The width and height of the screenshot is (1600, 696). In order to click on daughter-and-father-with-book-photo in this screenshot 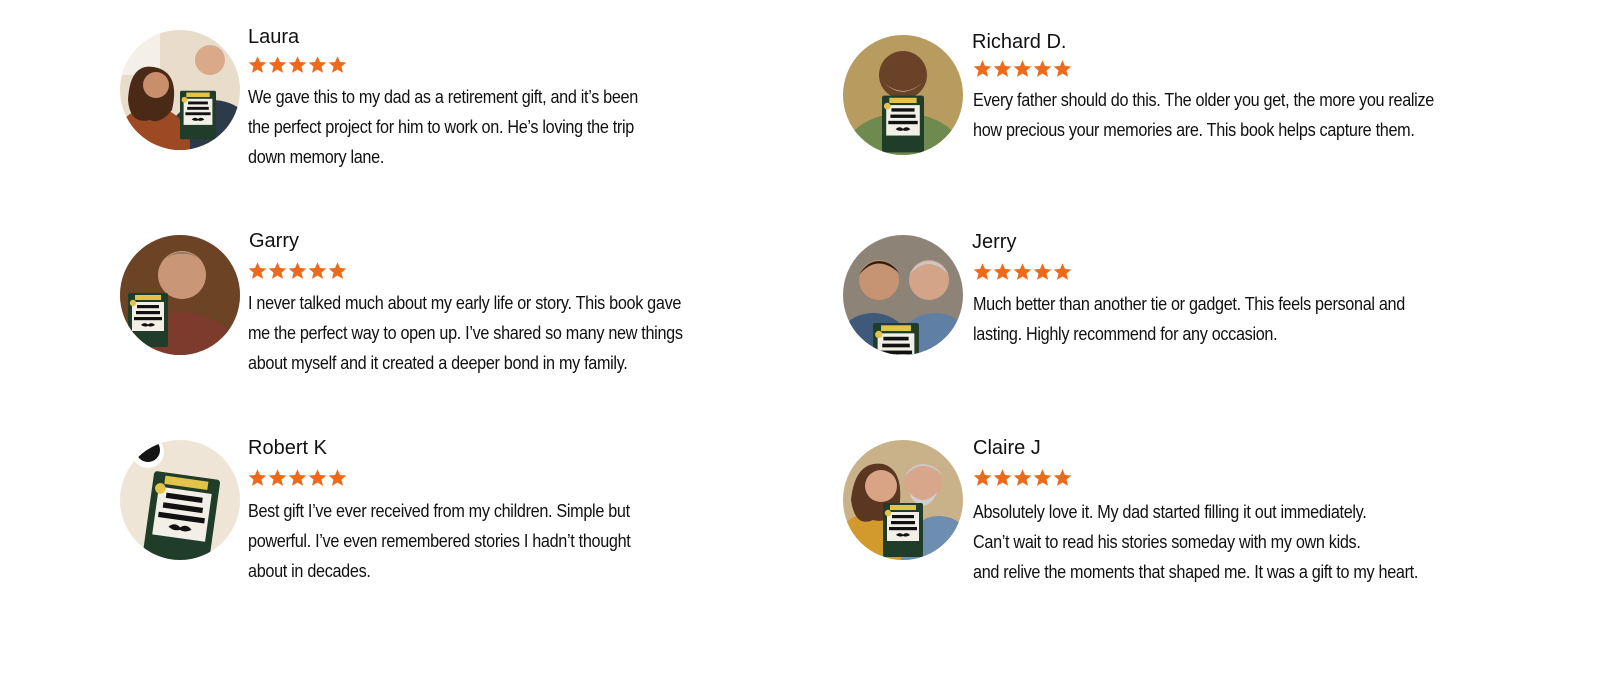, I will do `click(903, 500)`.